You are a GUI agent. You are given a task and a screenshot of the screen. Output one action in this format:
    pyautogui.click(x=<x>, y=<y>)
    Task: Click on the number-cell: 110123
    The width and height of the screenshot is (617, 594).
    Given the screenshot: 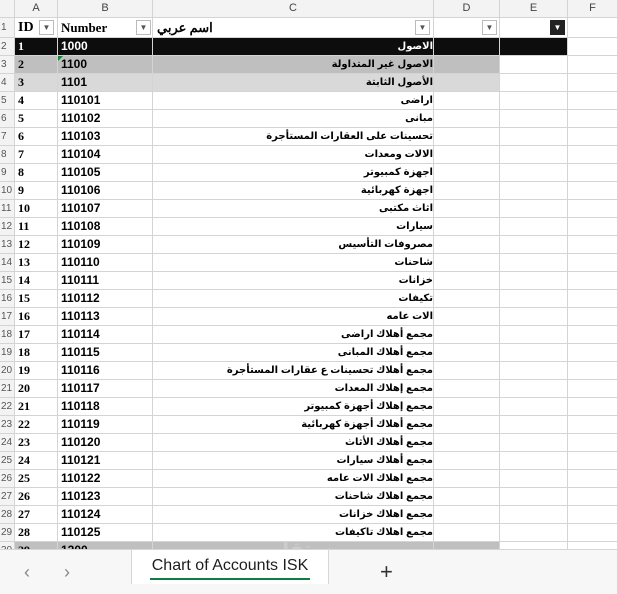 What is the action you would take?
    pyautogui.click(x=105, y=497)
    